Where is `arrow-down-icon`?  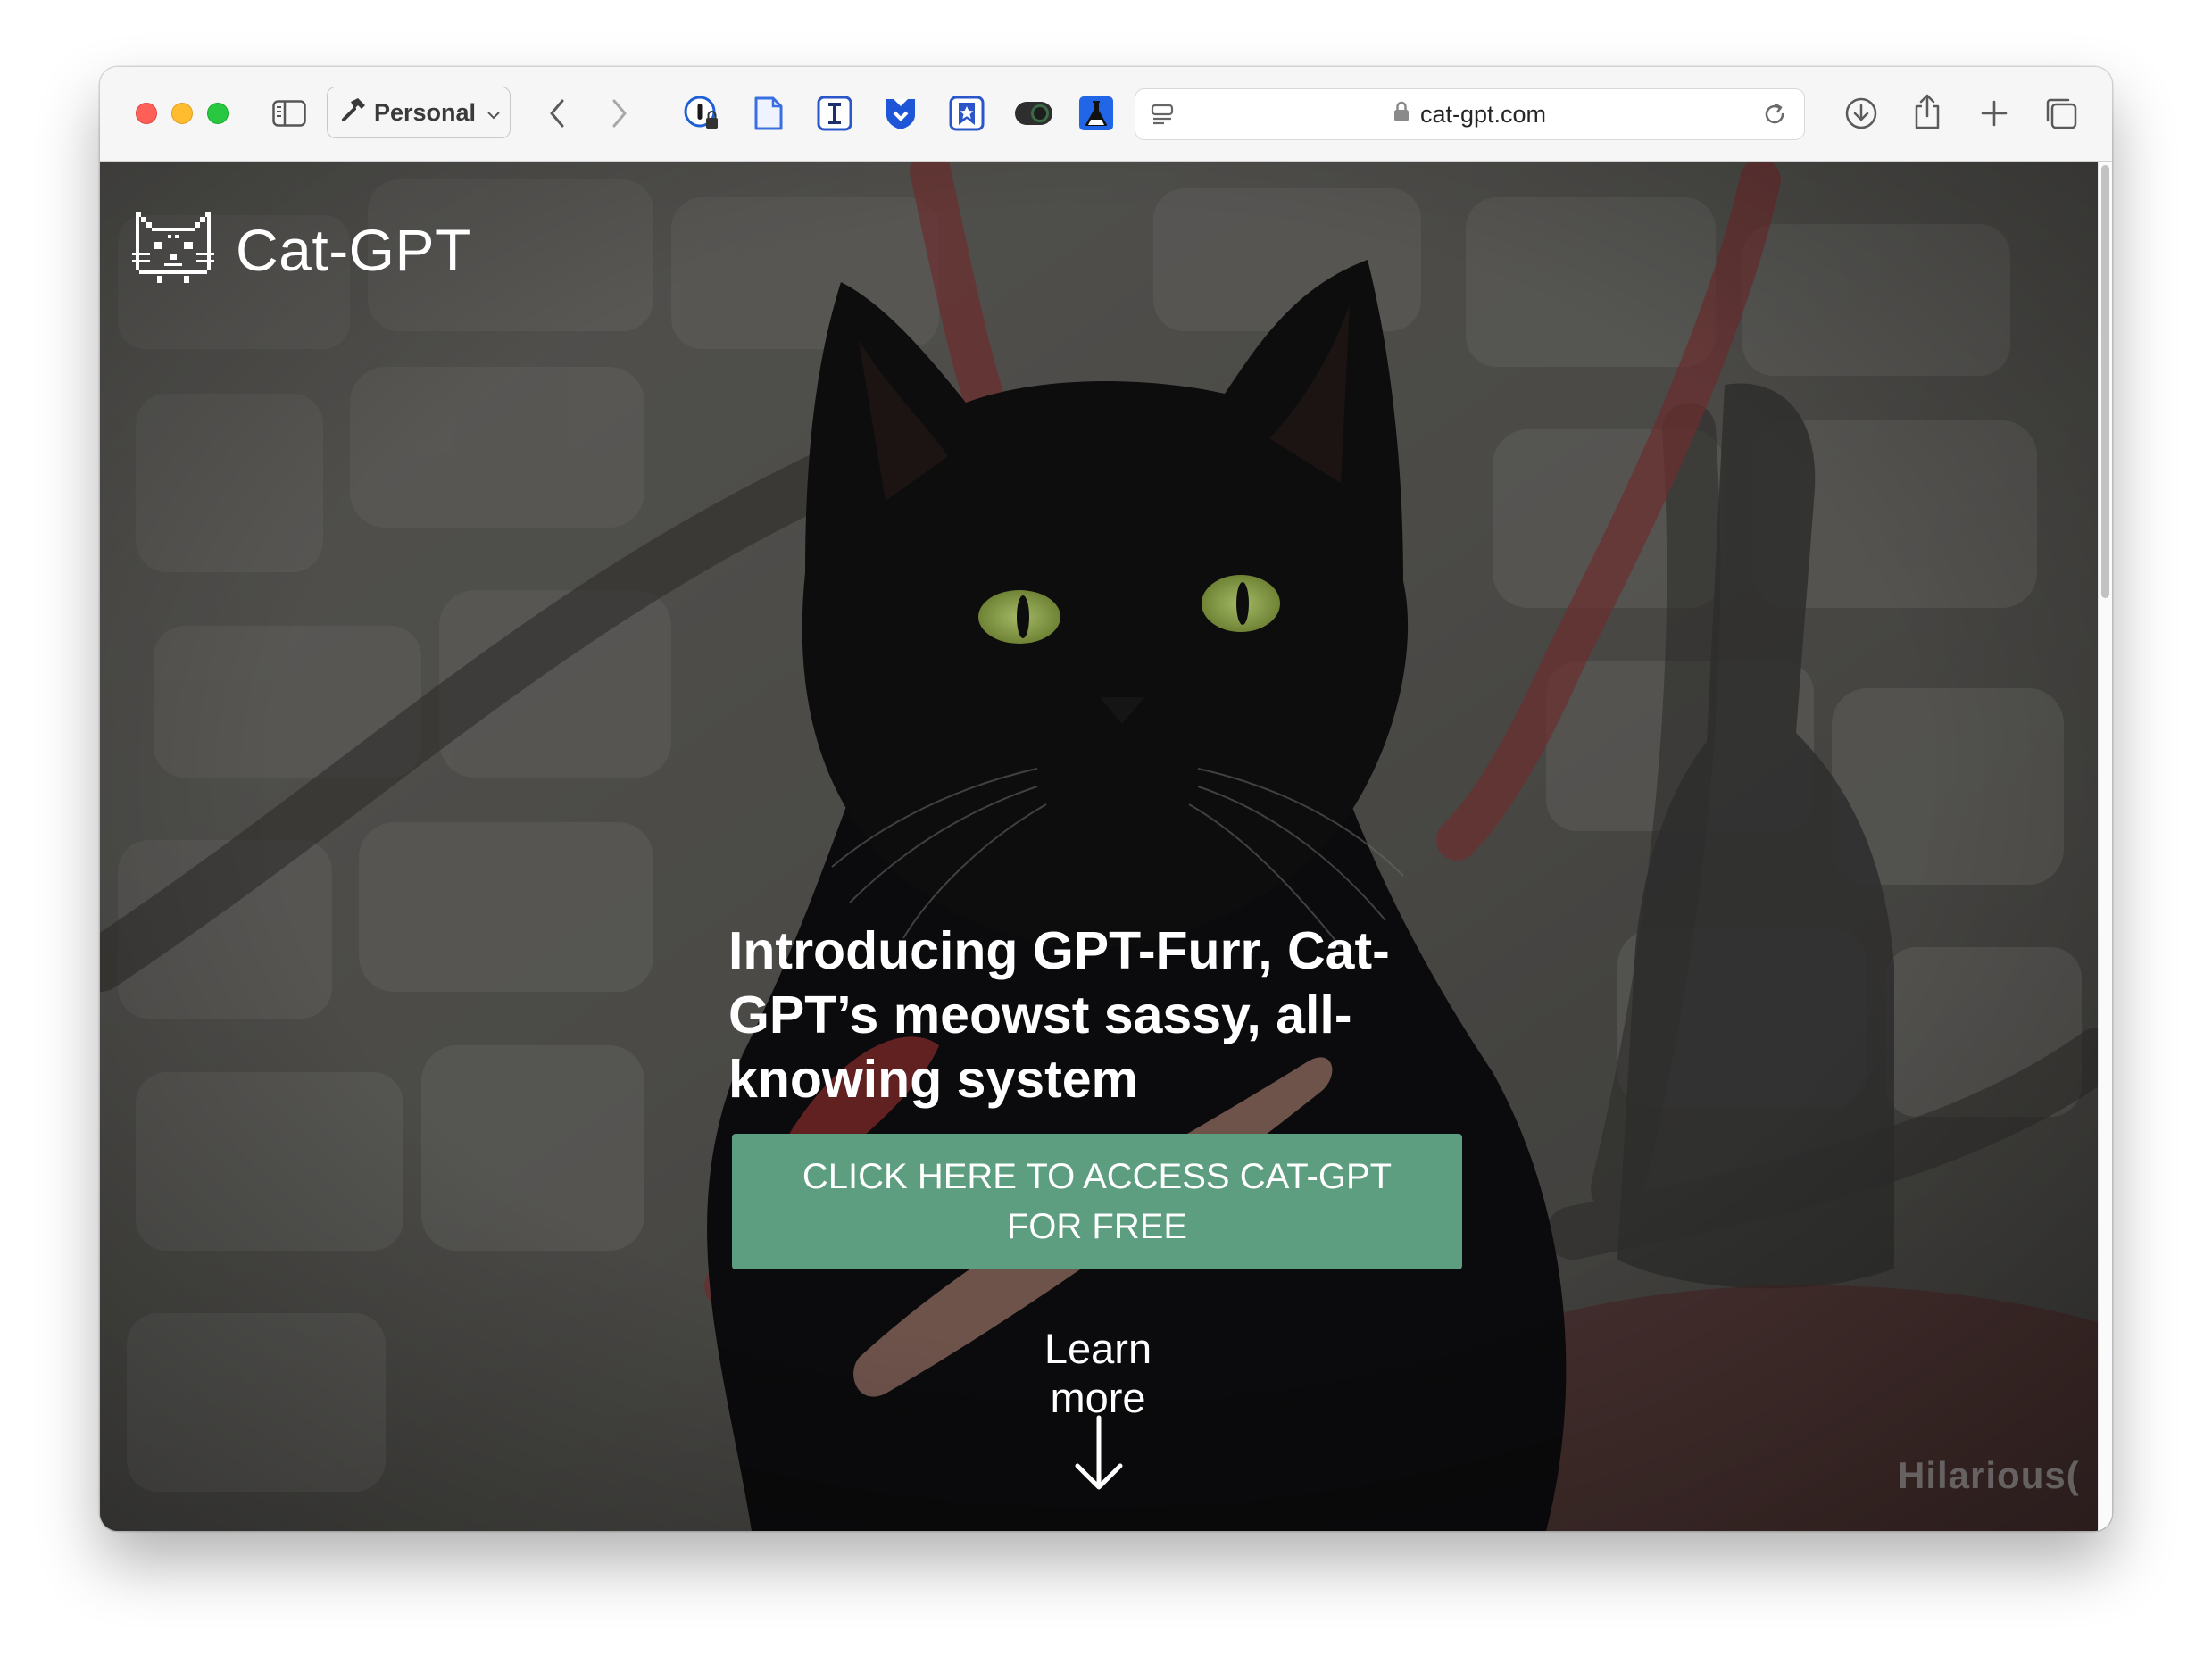
arrow-down-icon is located at coordinates (1099, 1457).